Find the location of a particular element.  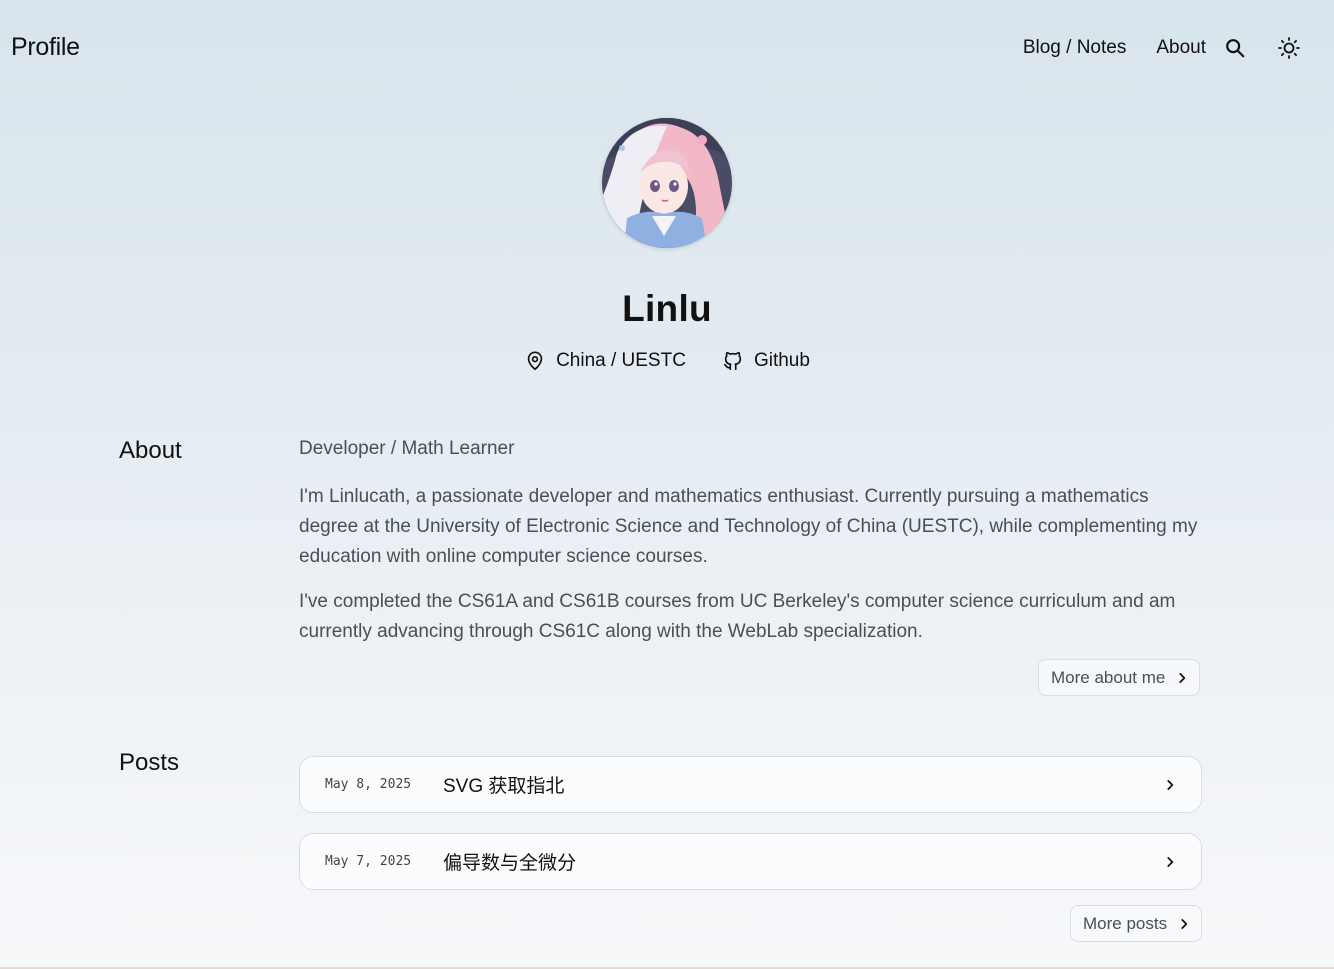

post-title: 偏导数与全微分 is located at coordinates (510, 863).